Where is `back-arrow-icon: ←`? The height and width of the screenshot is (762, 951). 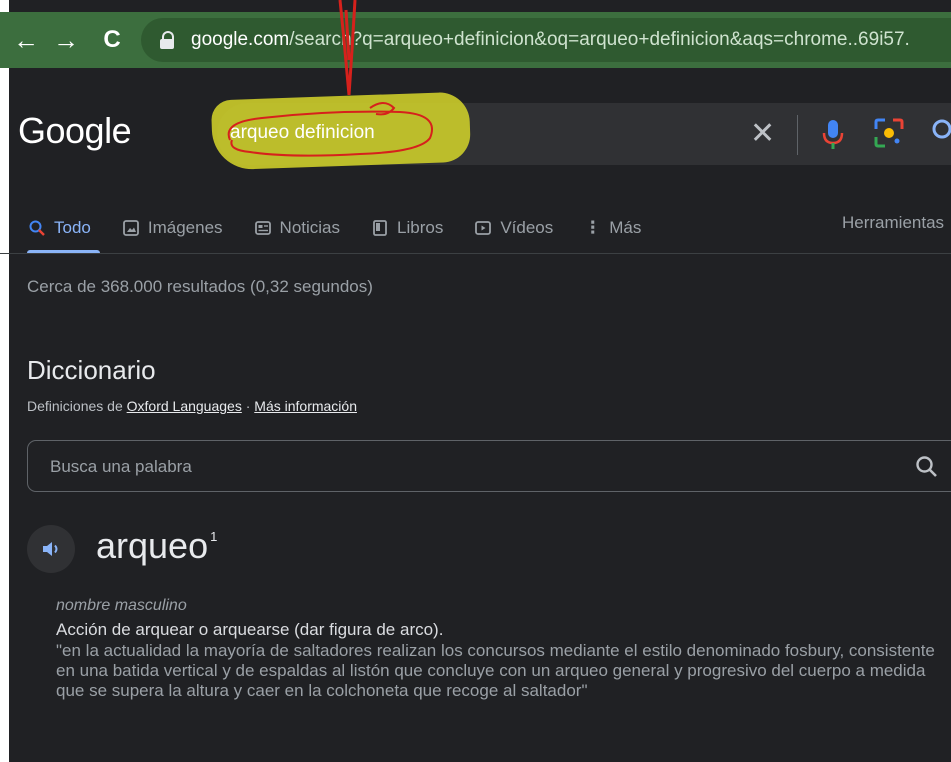
back-arrow-icon: ← is located at coordinates (26, 40).